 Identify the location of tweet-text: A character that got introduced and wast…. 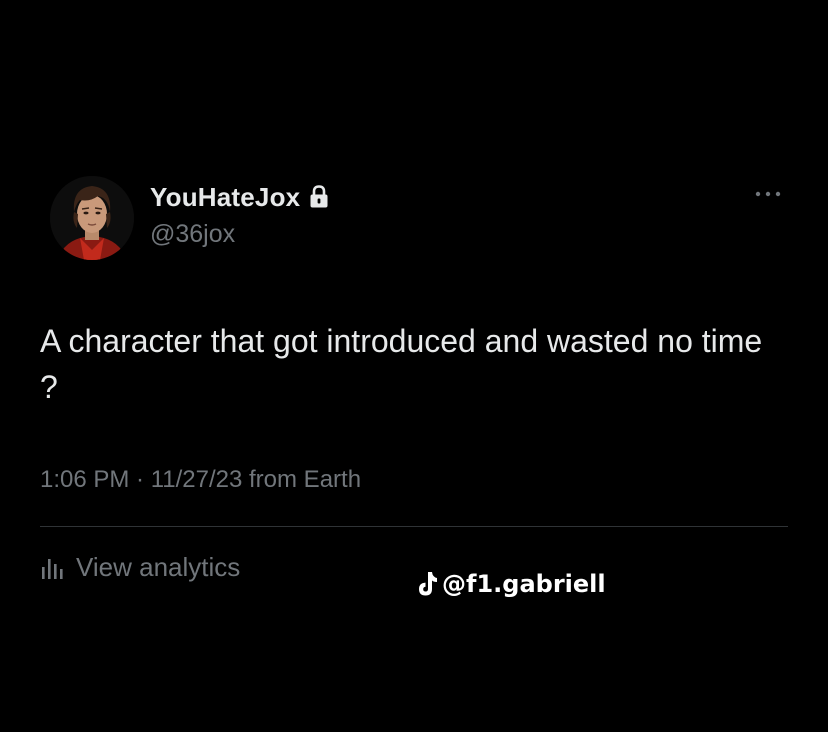
(401, 364).